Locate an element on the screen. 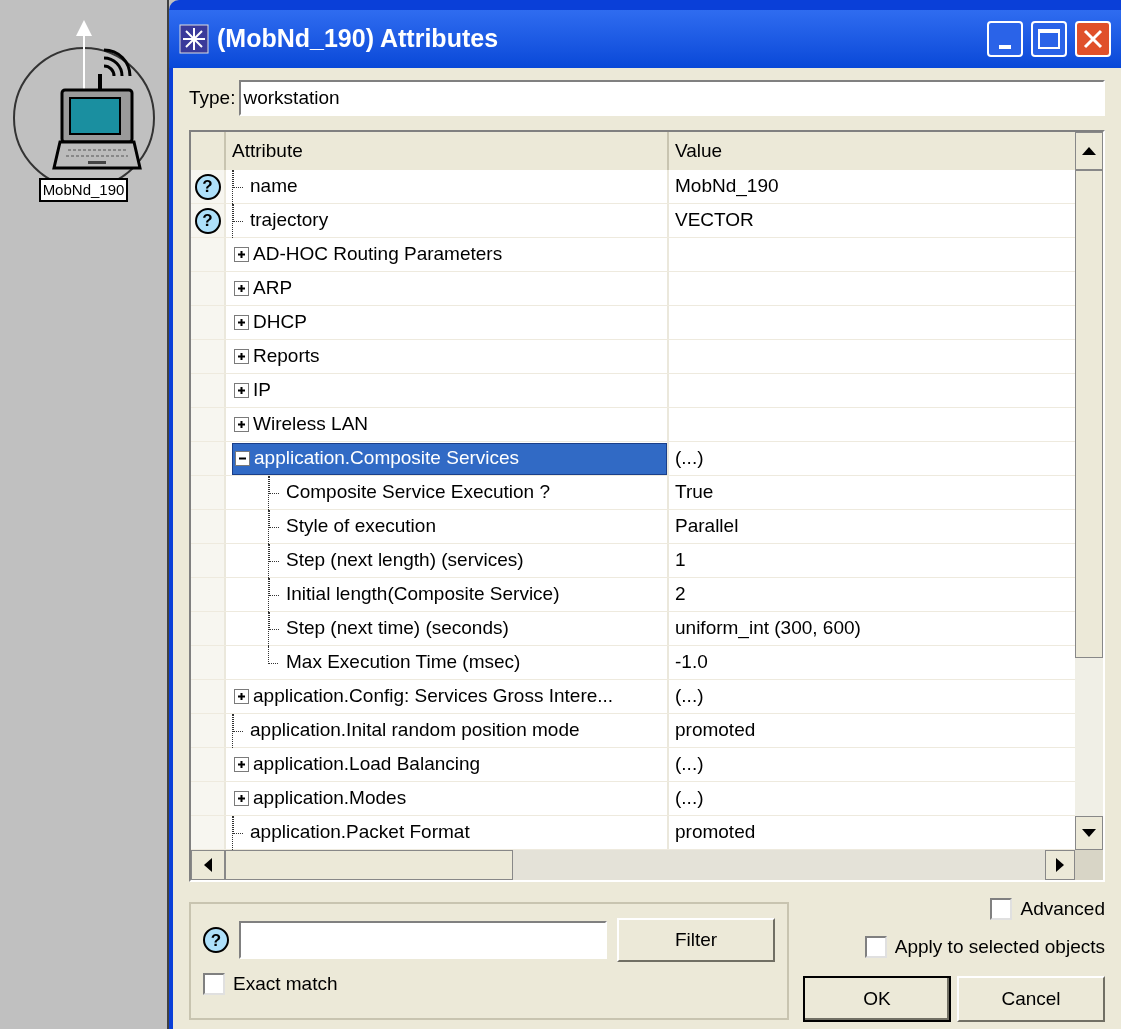 The width and height of the screenshot is (1121, 1029). attribute-name: Step (next length) (services) is located at coordinates (405, 560).